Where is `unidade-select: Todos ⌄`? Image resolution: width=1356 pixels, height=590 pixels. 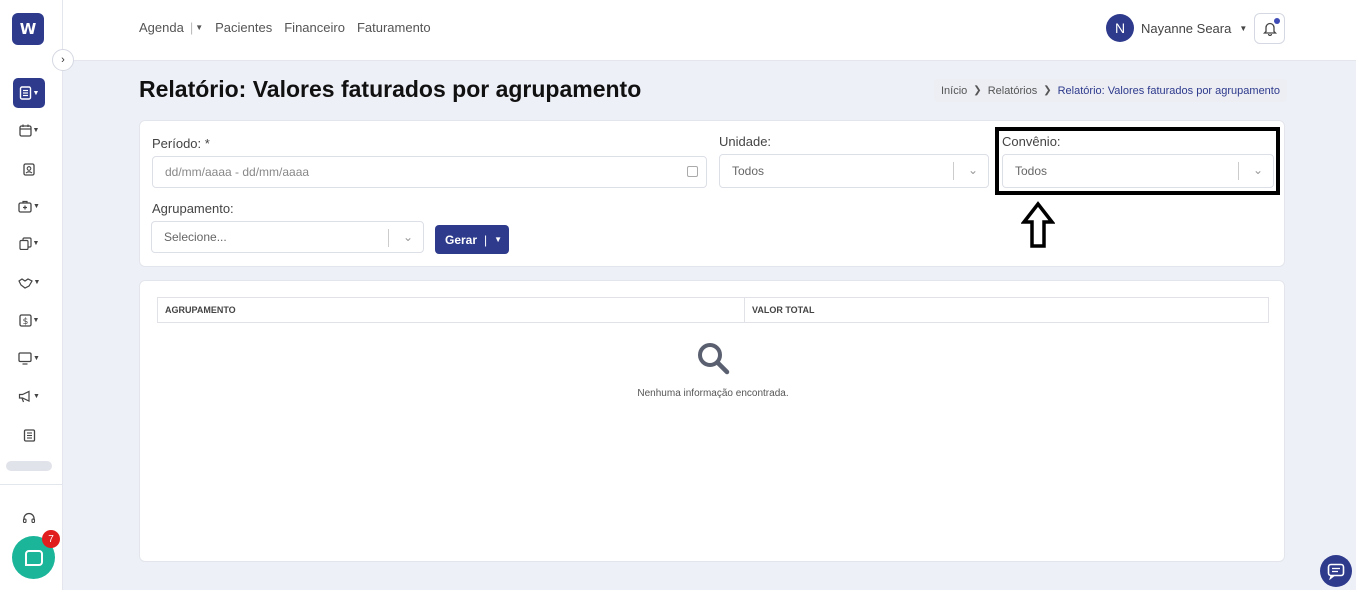 unidade-select: Todos ⌄ is located at coordinates (854, 171).